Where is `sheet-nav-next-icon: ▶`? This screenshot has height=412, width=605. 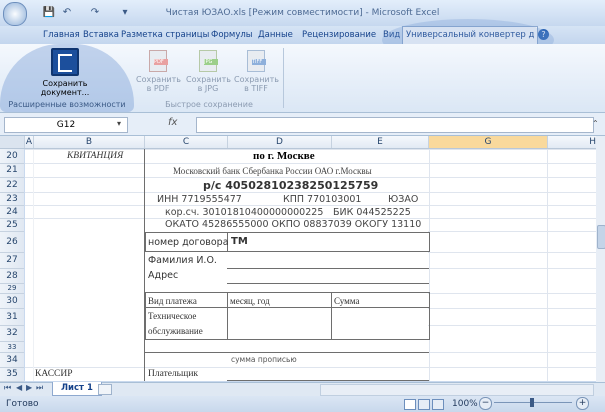
sheet-nav-next-icon: ▶ is located at coordinates (29, 387).